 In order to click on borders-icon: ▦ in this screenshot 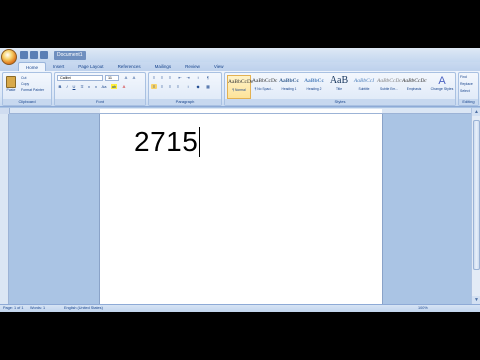, I will do `click(208, 86)`.